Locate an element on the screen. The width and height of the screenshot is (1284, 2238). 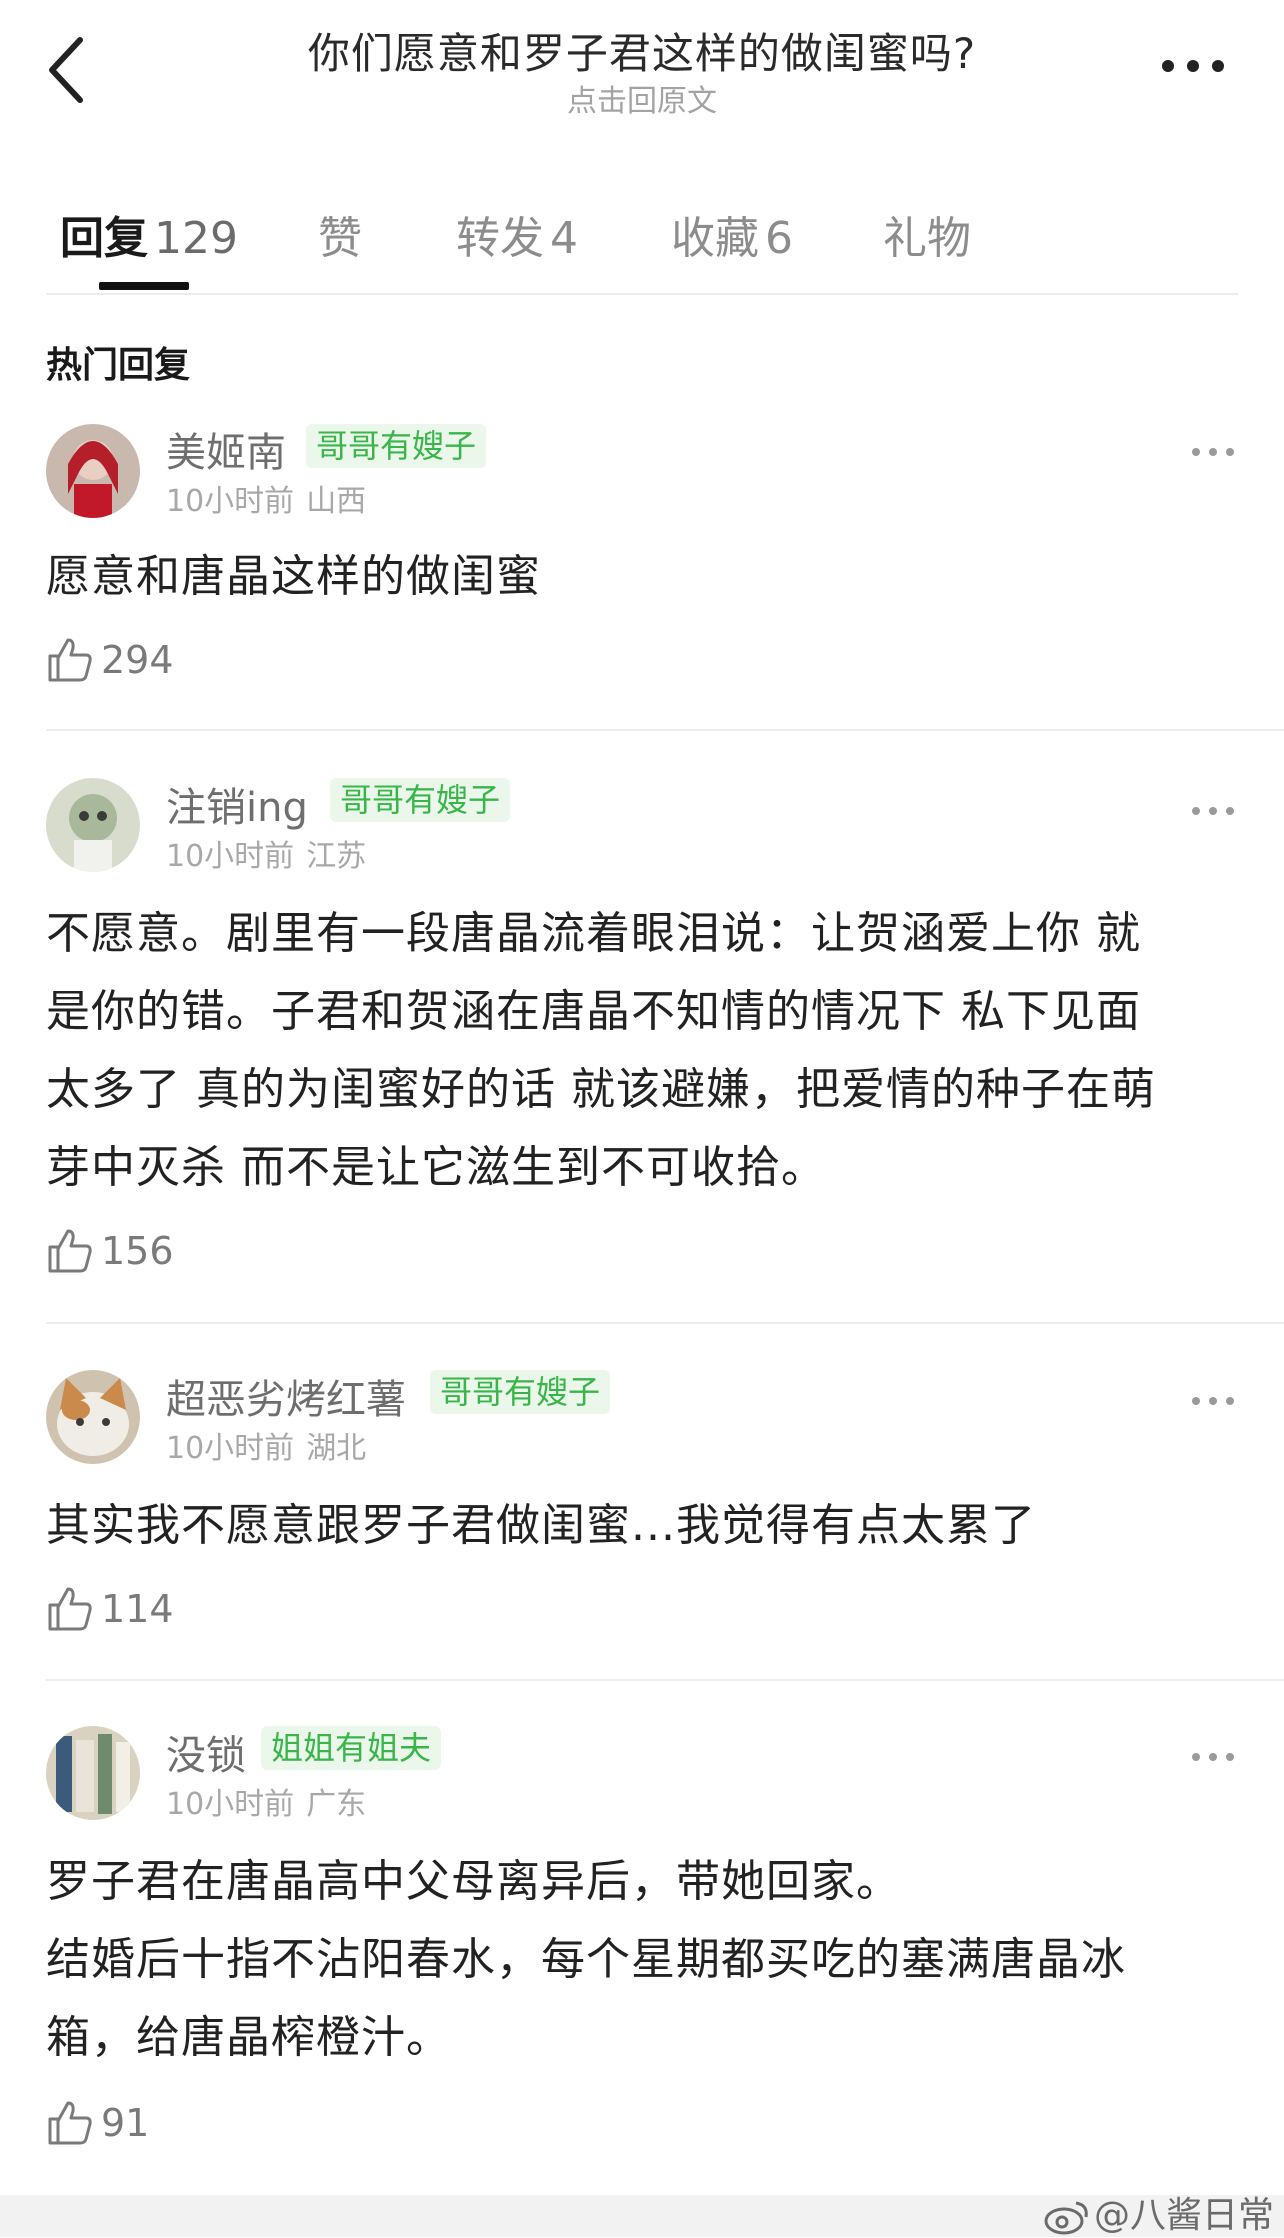
tab-count: 4 is located at coordinates (564, 238).